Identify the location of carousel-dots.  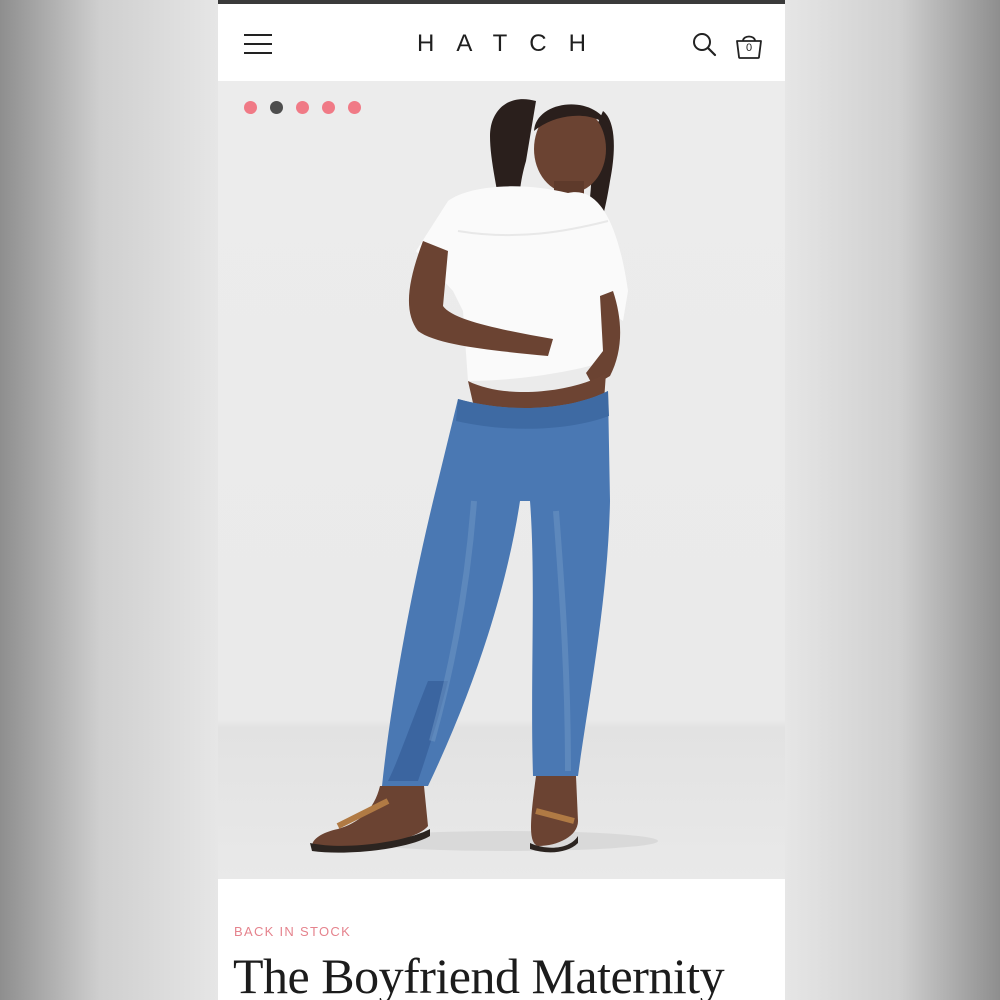
(302, 107).